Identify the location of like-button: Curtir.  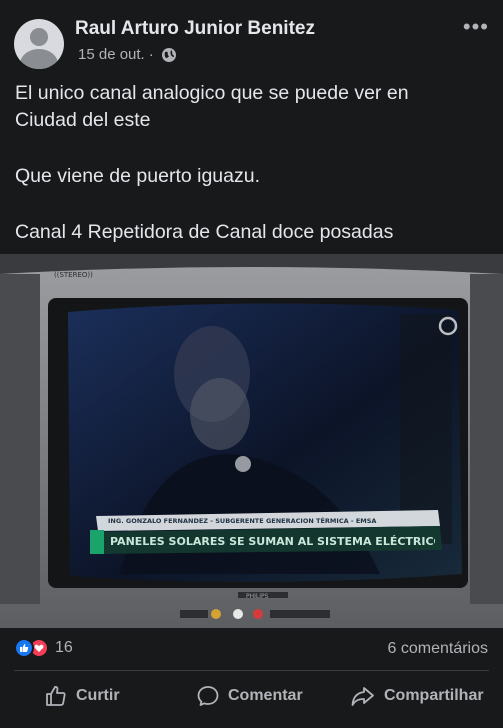
(82, 696).